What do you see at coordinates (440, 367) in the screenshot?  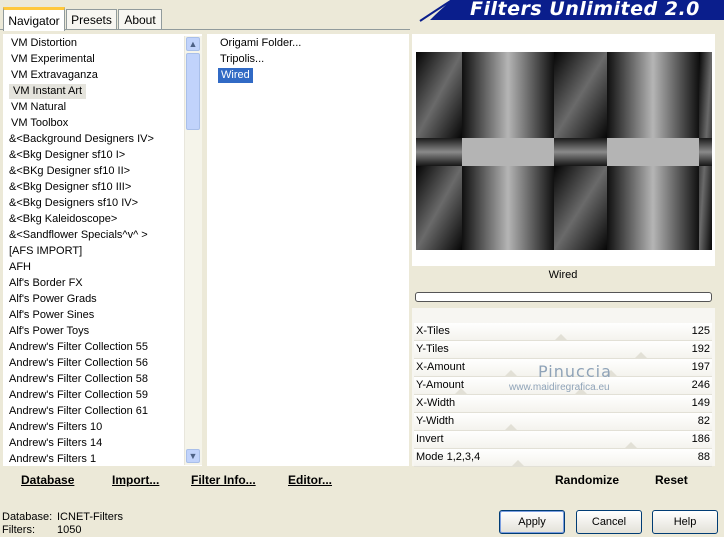 I see `param-name: X-Amount` at bounding box center [440, 367].